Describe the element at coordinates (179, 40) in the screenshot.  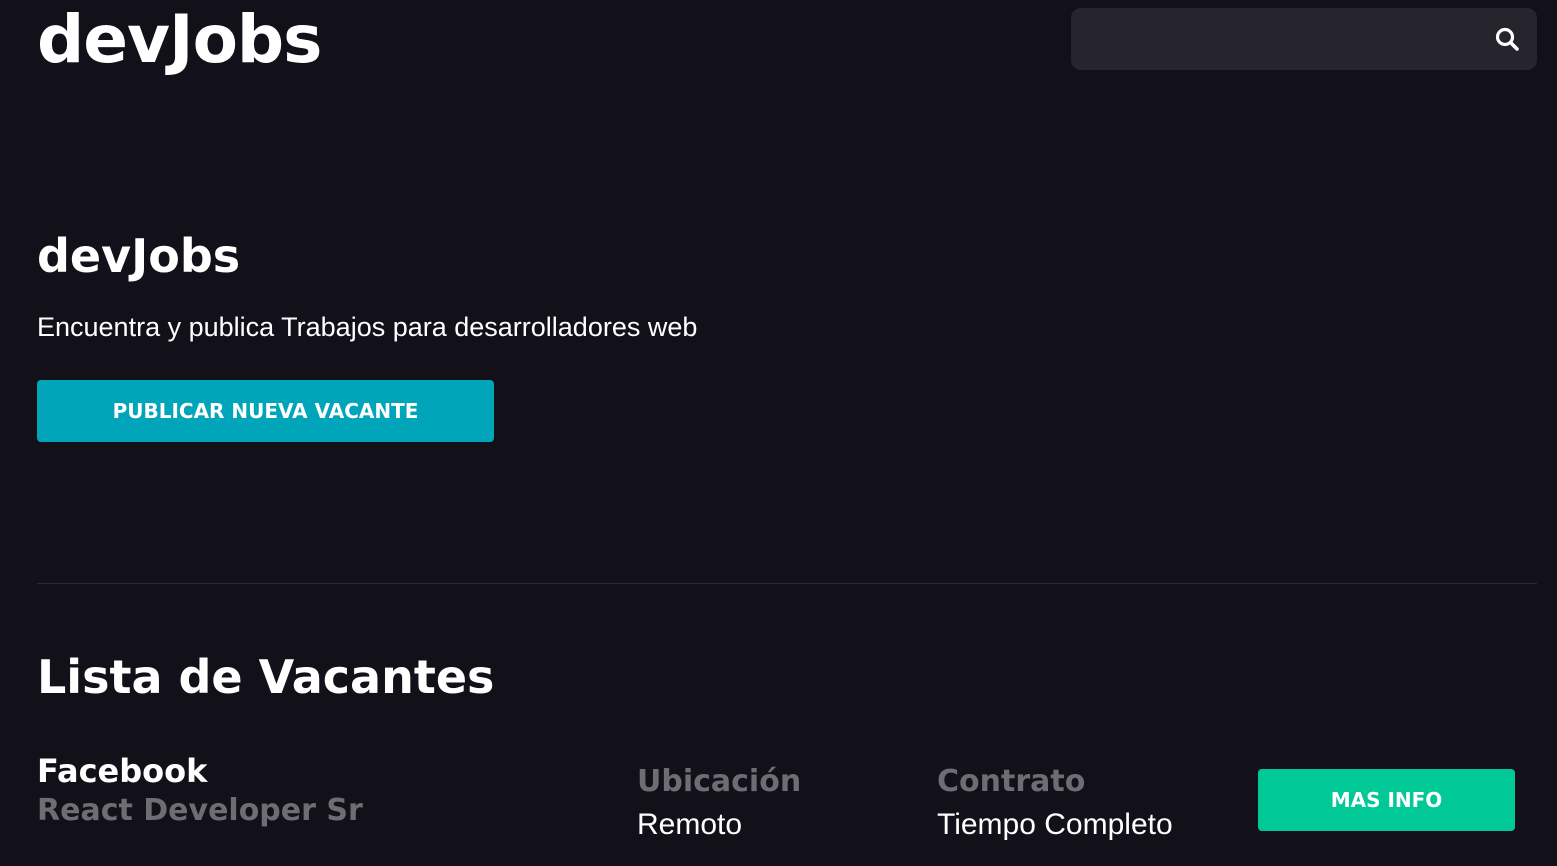
I see `site-logo: devJobs` at that location.